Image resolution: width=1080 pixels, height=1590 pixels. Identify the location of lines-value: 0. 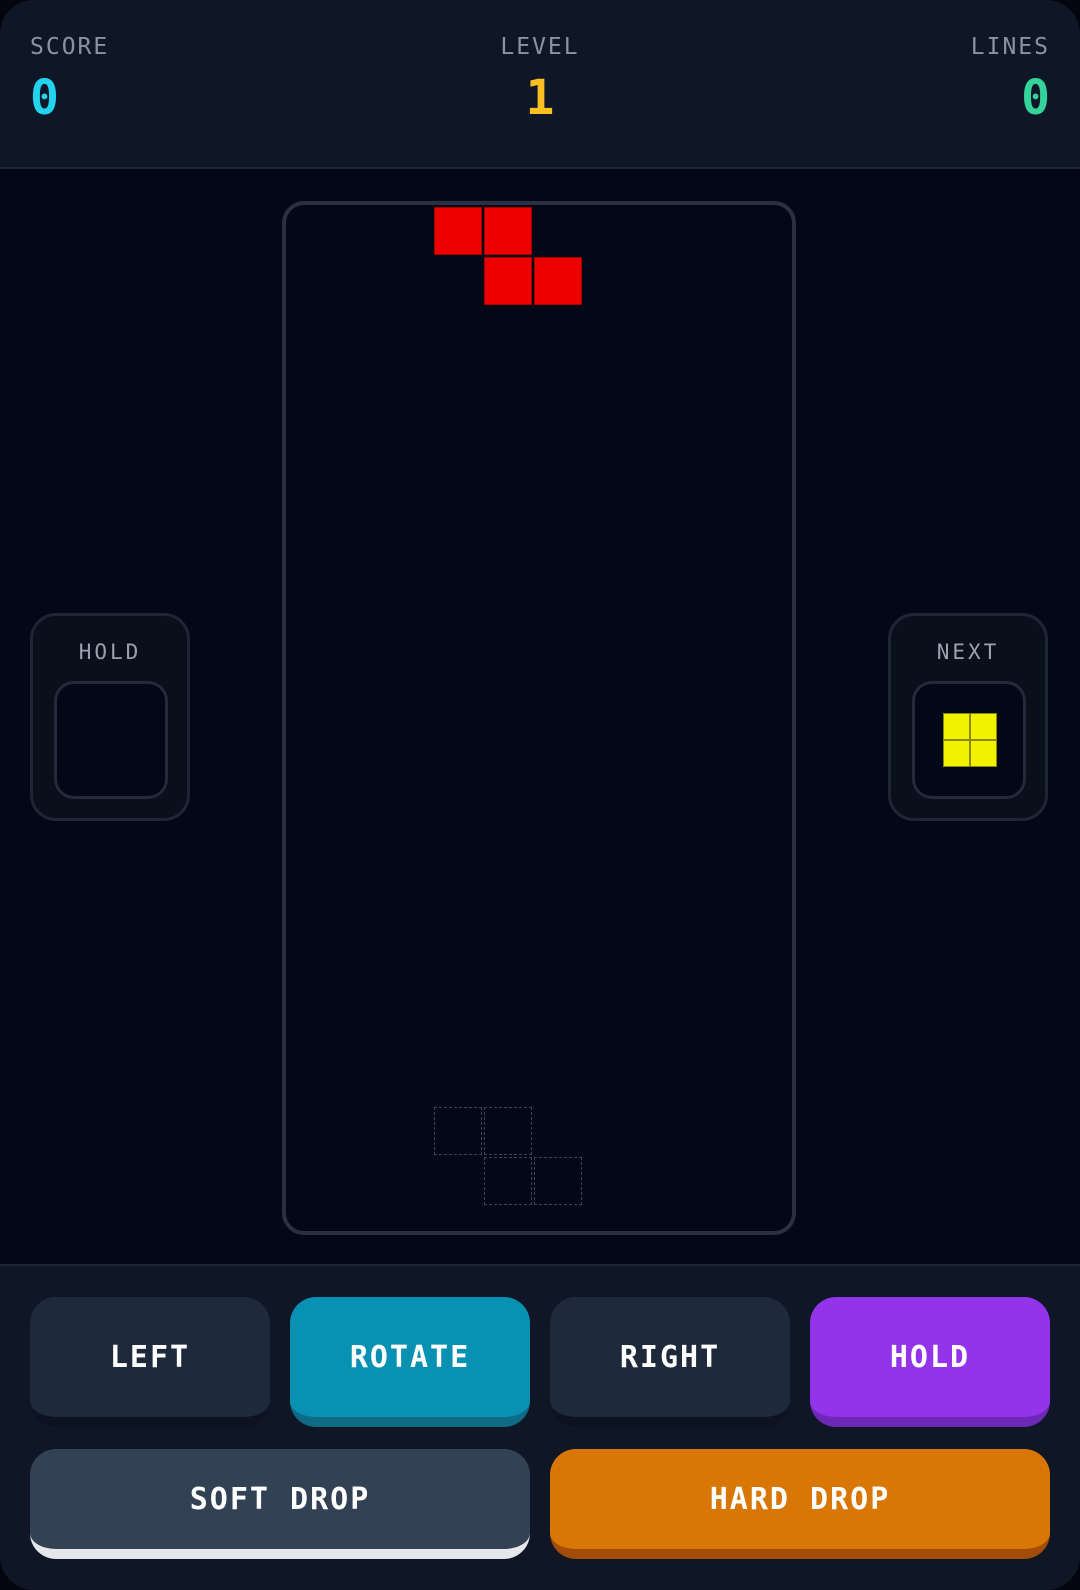
(1035, 98).